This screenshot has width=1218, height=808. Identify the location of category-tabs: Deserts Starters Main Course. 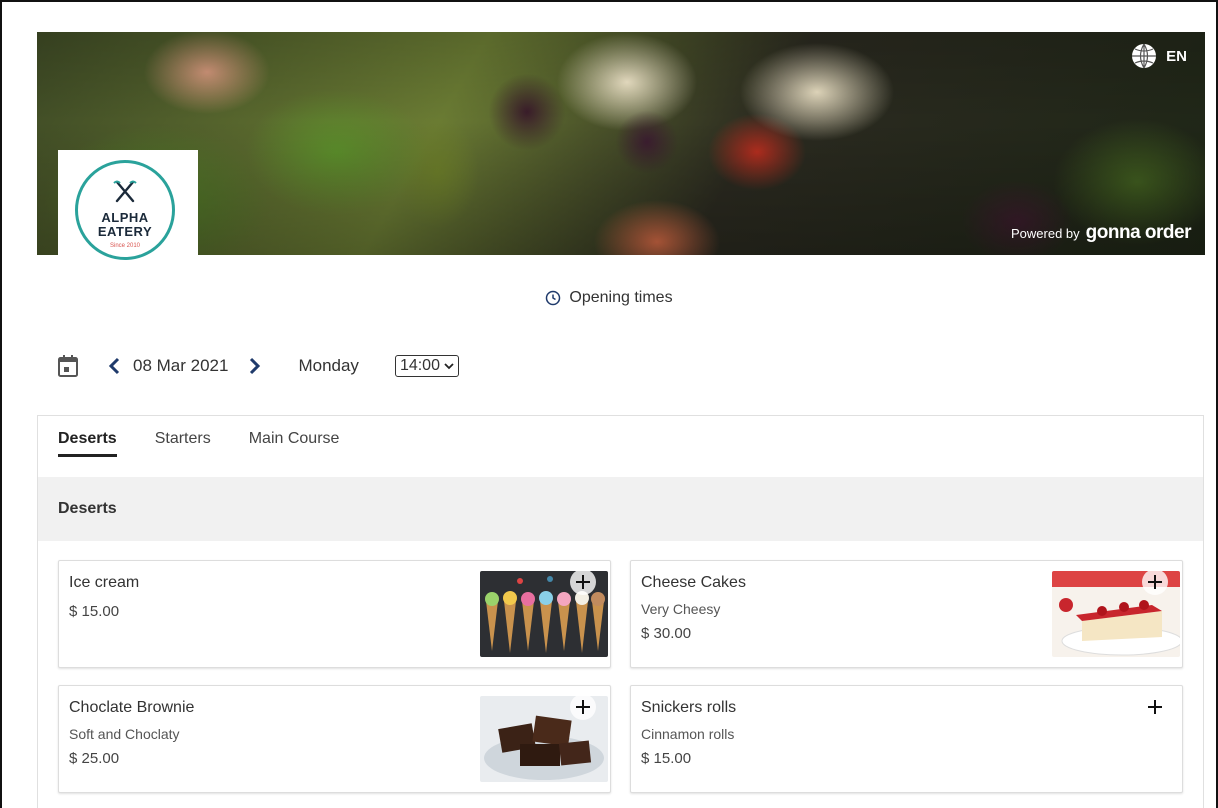
(217, 443).